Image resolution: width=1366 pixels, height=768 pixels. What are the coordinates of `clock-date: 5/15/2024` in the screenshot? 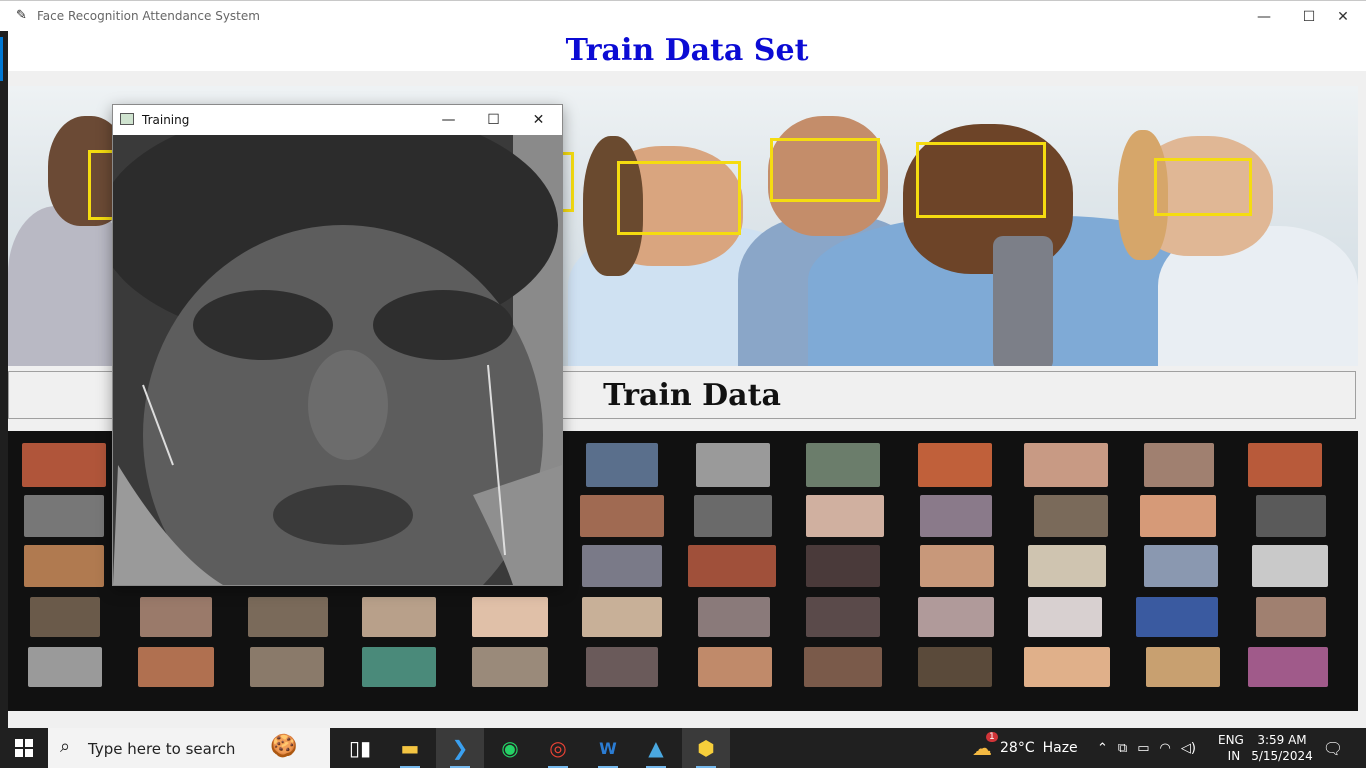 It's located at (1282, 756).